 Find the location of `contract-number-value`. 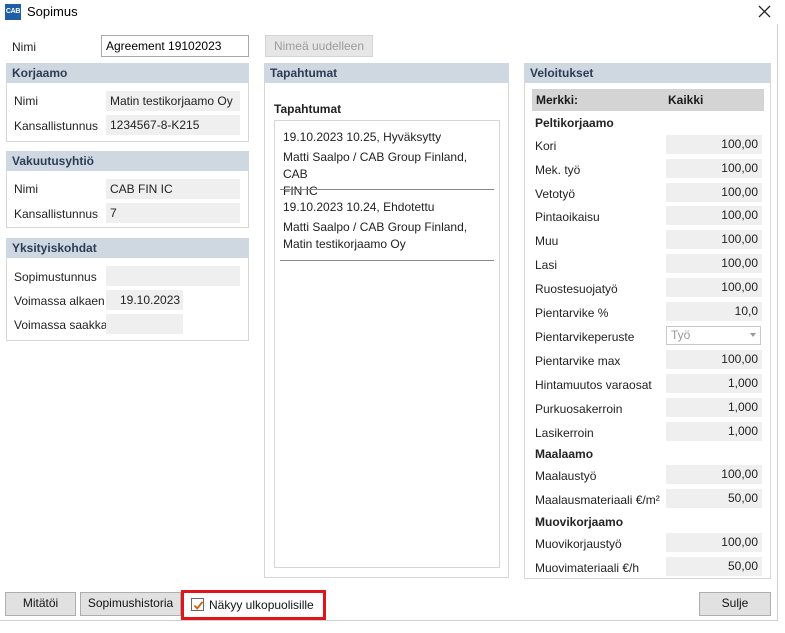

contract-number-value is located at coordinates (173, 276).